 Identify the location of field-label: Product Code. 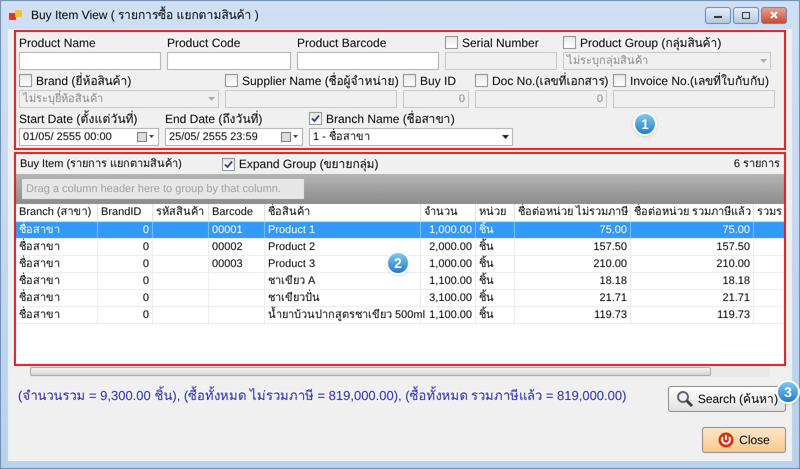
(203, 43).